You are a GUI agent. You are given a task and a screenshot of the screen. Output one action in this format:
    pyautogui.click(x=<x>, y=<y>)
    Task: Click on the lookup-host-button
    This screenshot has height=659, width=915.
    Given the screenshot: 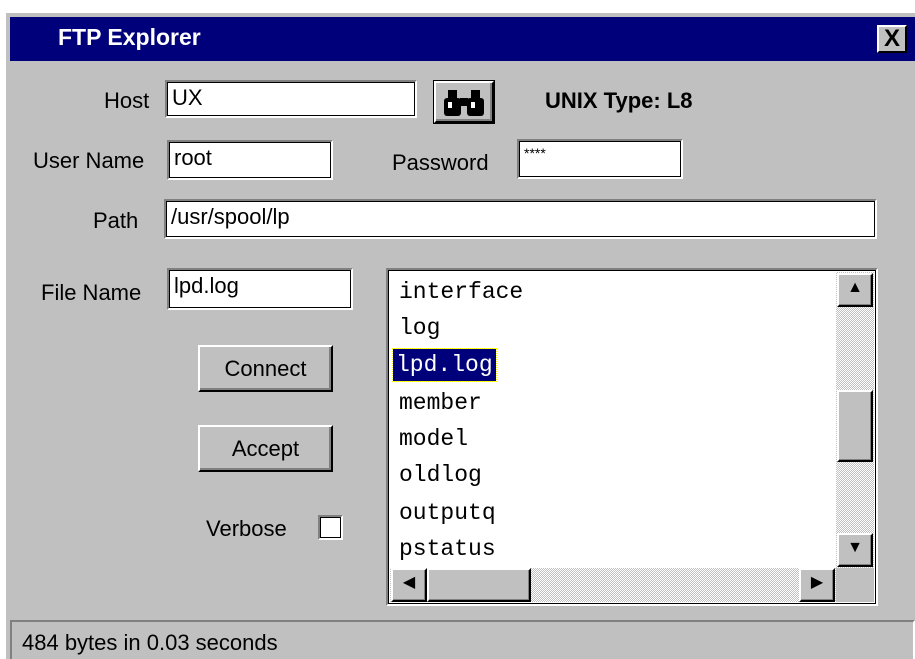 What is the action you would take?
    pyautogui.click(x=464, y=102)
    